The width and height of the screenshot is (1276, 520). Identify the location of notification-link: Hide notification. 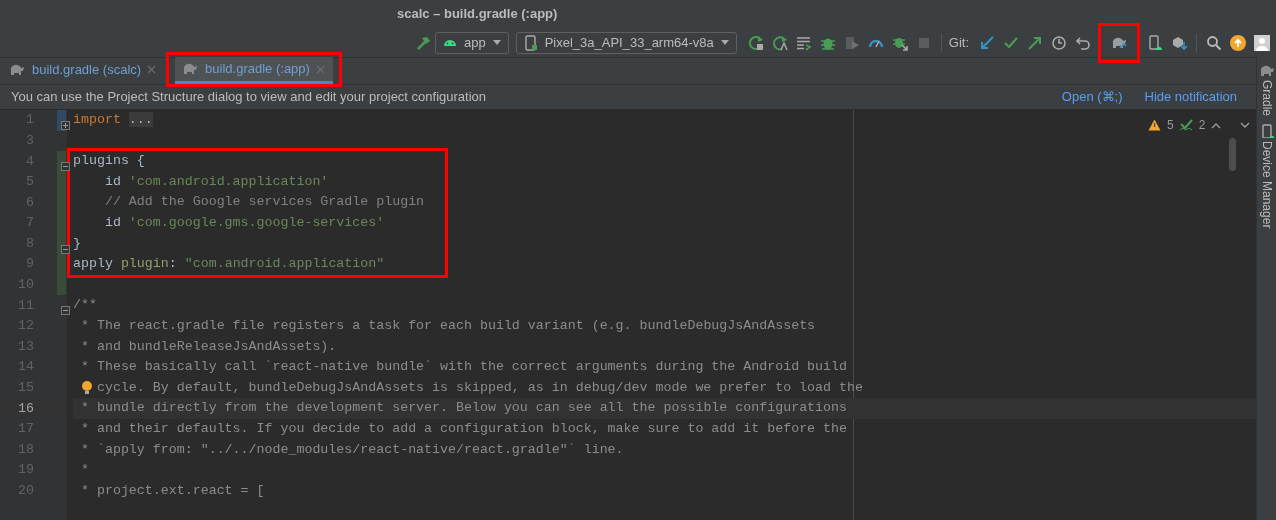
(1190, 97).